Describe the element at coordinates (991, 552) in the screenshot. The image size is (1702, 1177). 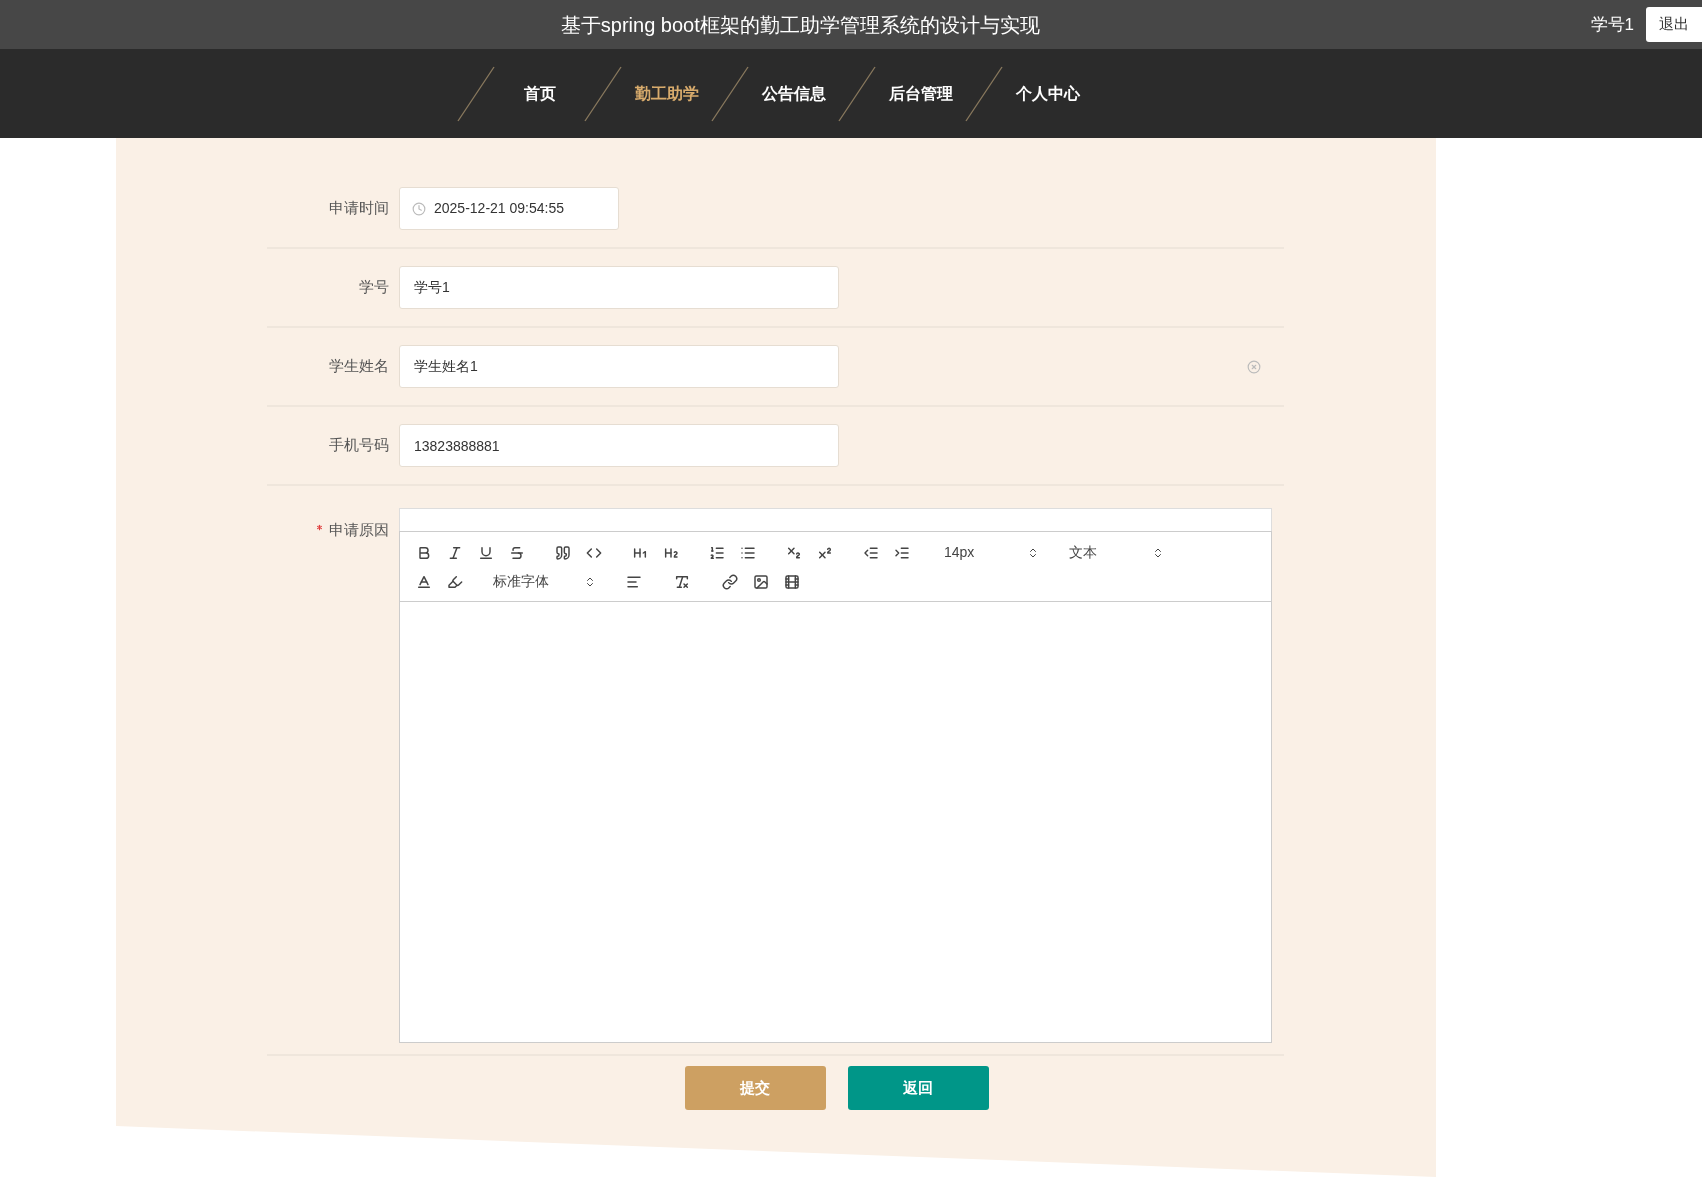
I see `font-size-select: 14px` at that location.